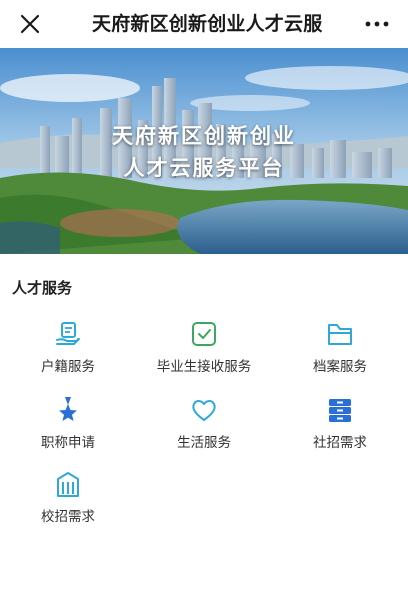 The image size is (408, 592). Describe the element at coordinates (207, 24) in the screenshot. I see `page-title: 天府新区创新创业人才云服` at that location.